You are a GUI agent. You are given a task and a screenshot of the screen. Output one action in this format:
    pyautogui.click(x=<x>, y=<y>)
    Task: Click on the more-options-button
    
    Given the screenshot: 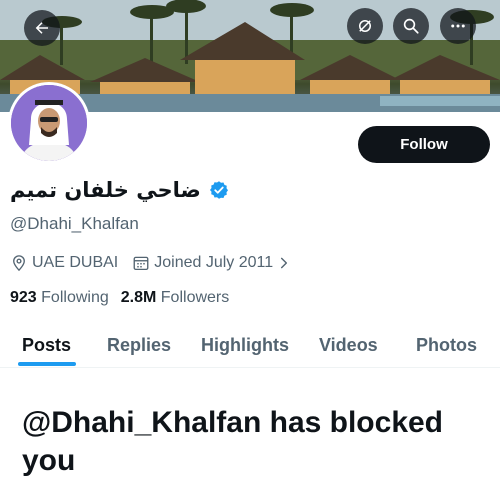 What is the action you would take?
    pyautogui.click(x=458, y=26)
    